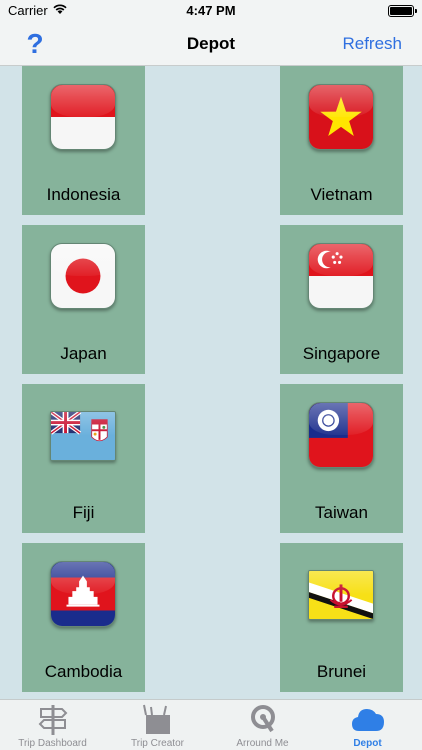 The image size is (422, 750). Describe the element at coordinates (372, 44) in the screenshot. I see `refresh-button: Refresh` at that location.